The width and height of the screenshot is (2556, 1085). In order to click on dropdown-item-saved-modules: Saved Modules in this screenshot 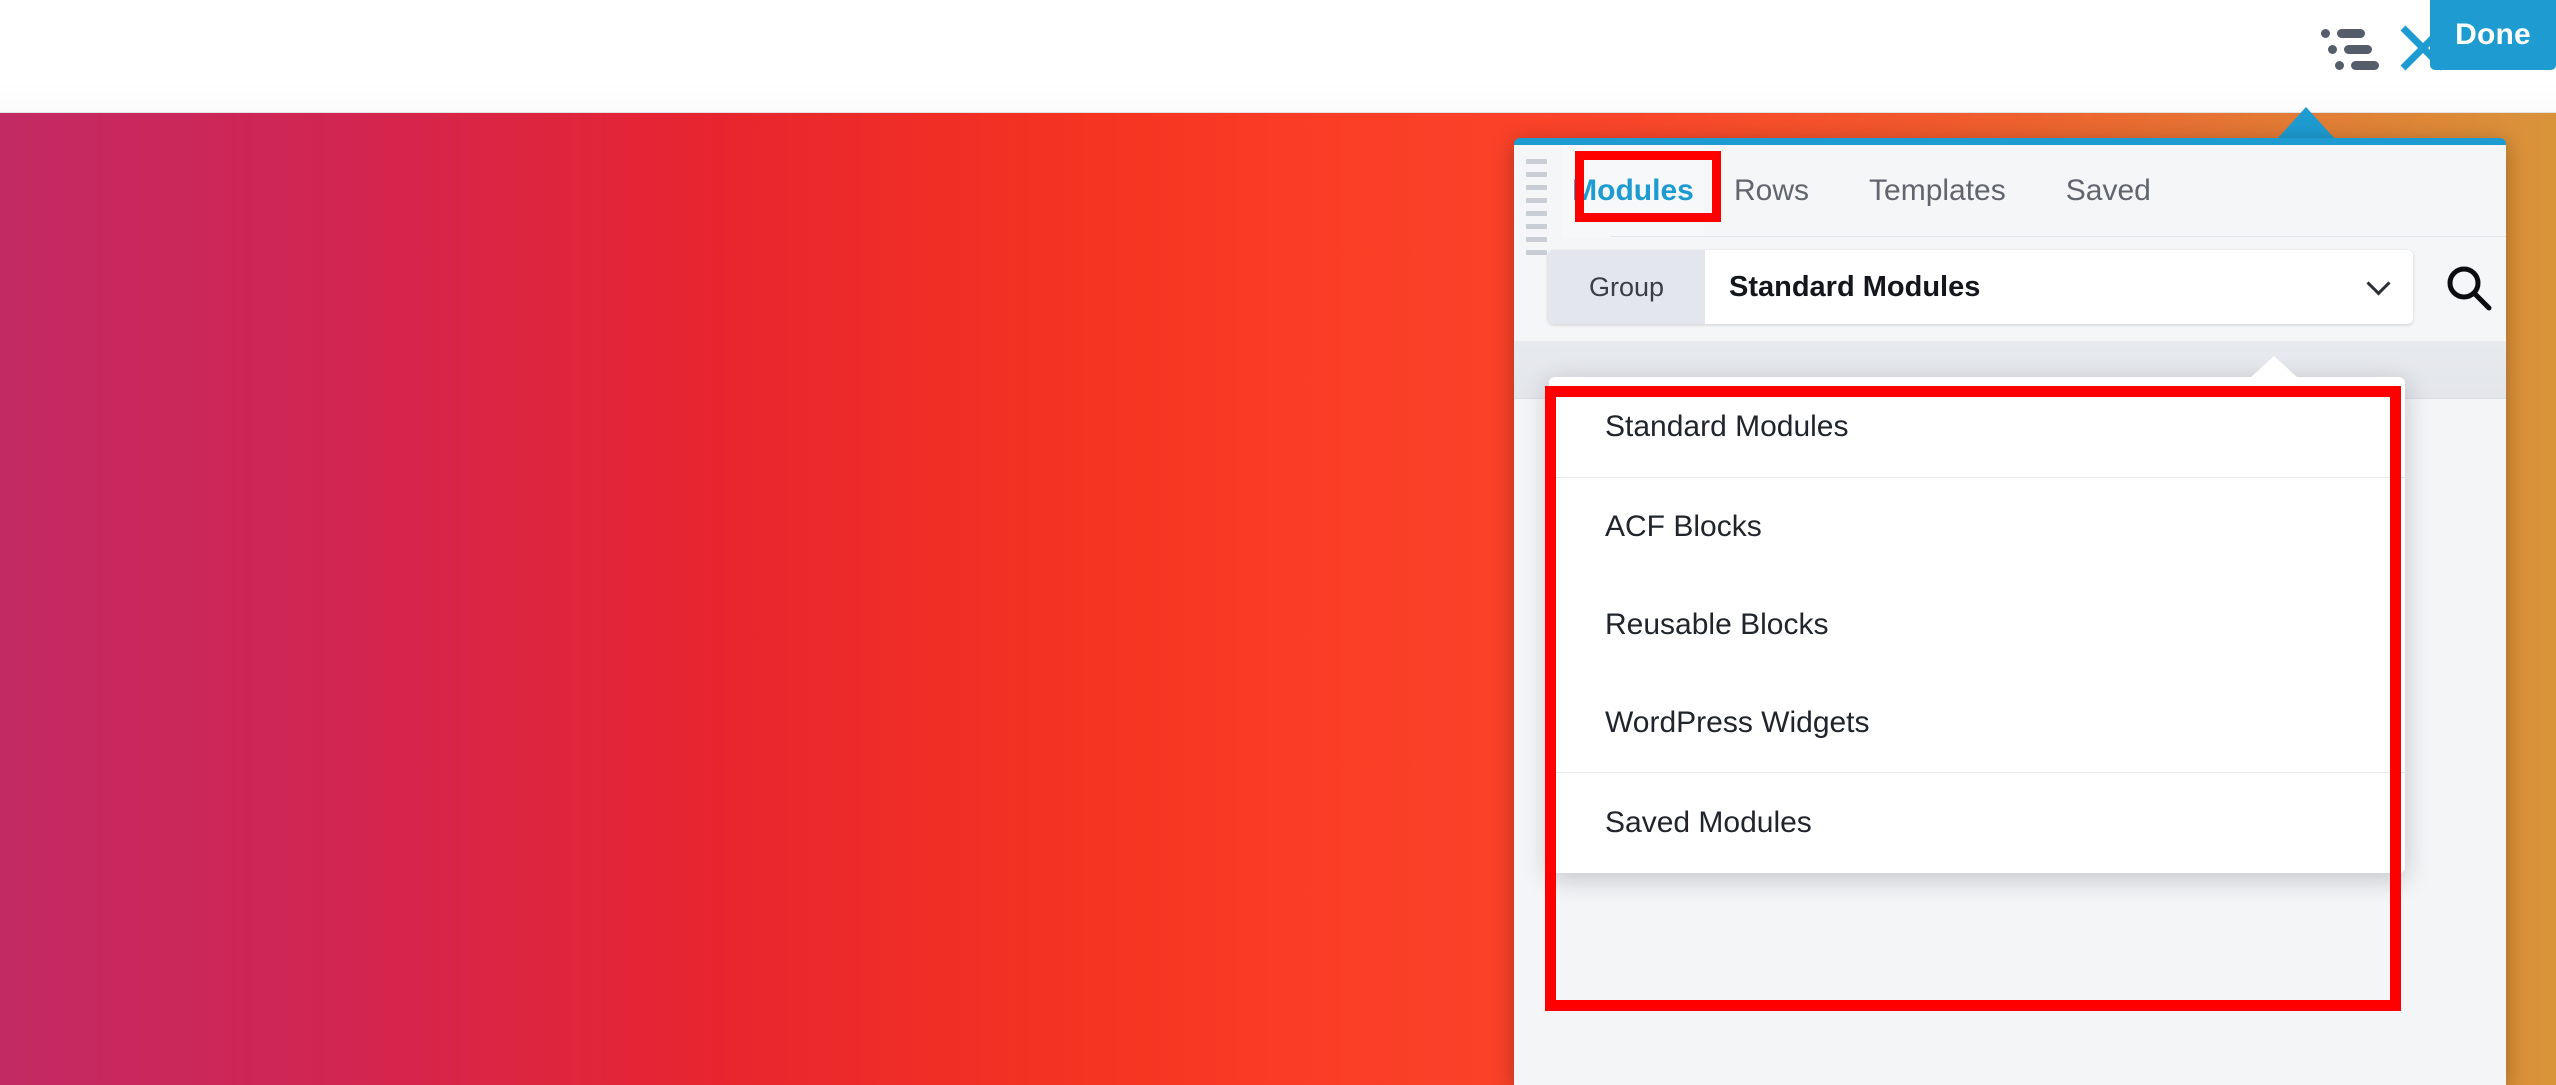, I will do `click(1977, 823)`.